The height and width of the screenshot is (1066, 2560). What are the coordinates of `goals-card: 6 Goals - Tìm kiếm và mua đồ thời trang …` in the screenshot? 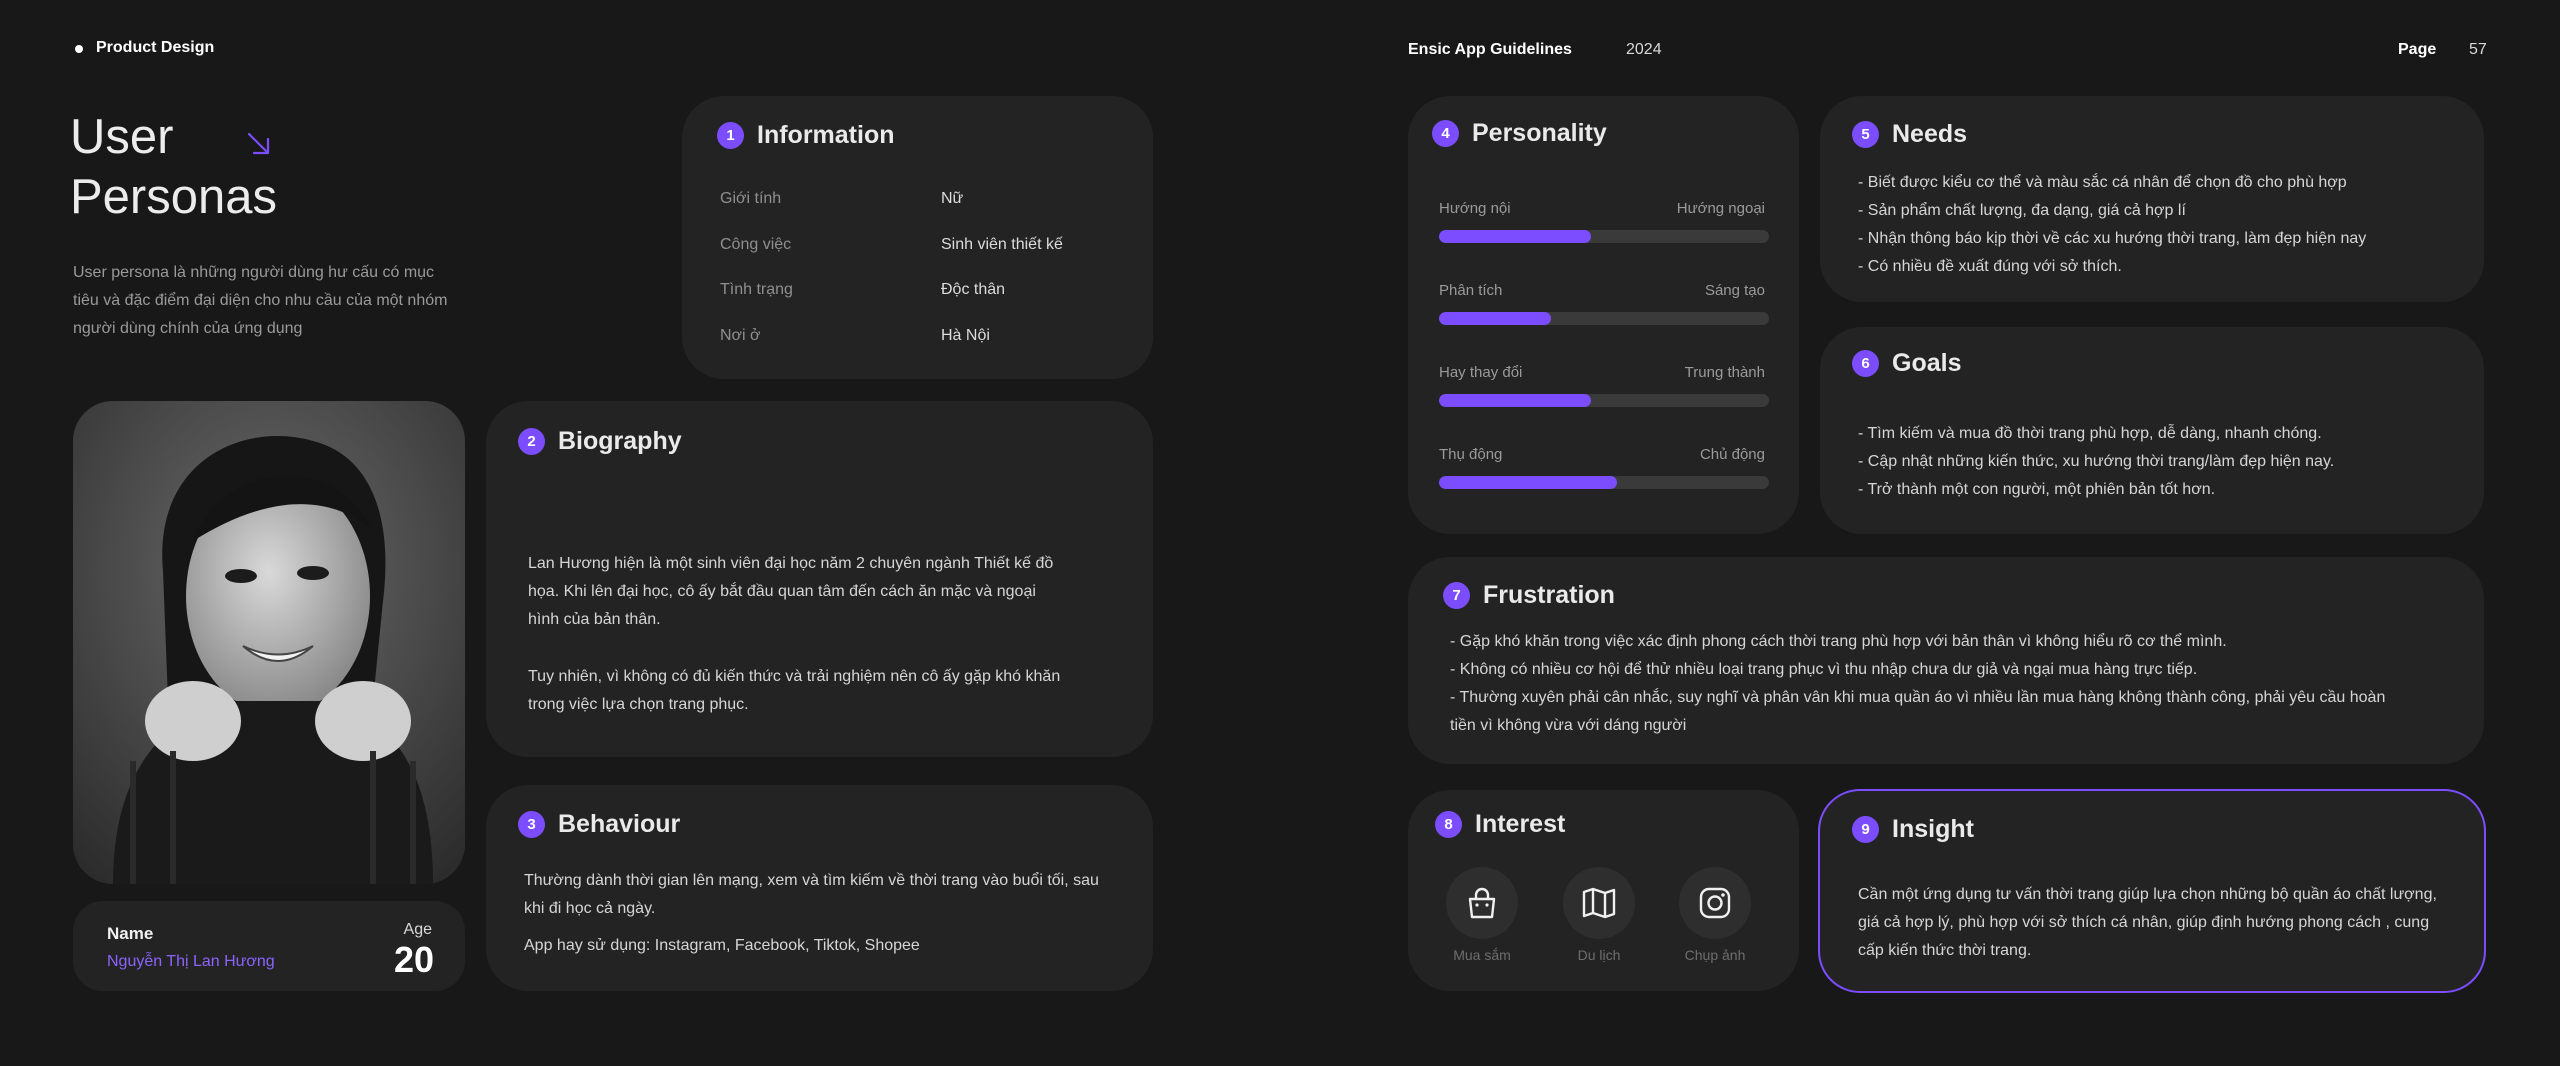 It's located at (2152, 430).